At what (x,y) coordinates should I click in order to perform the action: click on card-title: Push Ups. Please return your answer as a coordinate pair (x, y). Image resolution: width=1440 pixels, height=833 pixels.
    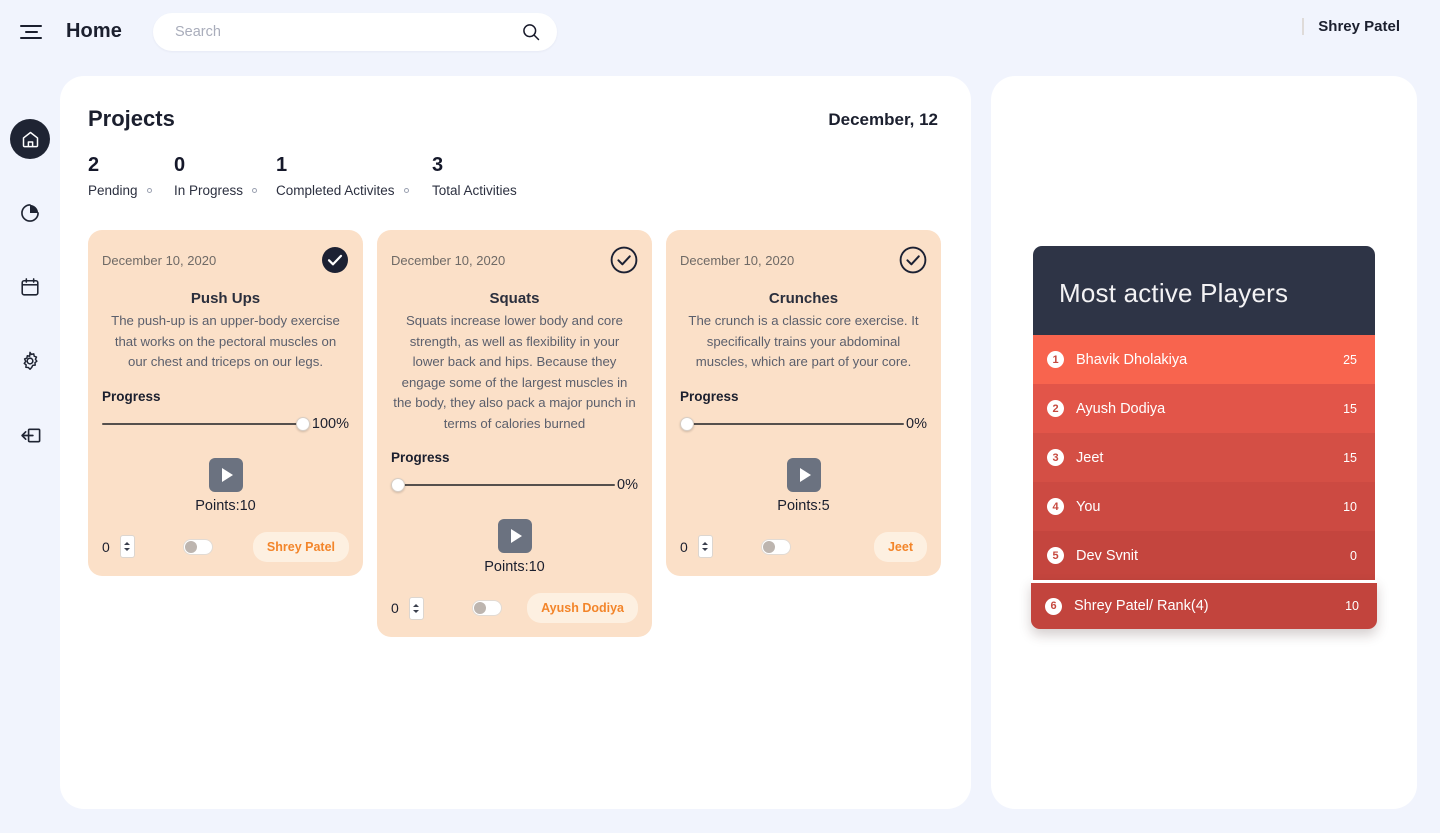
    Looking at the image, I should click on (225, 298).